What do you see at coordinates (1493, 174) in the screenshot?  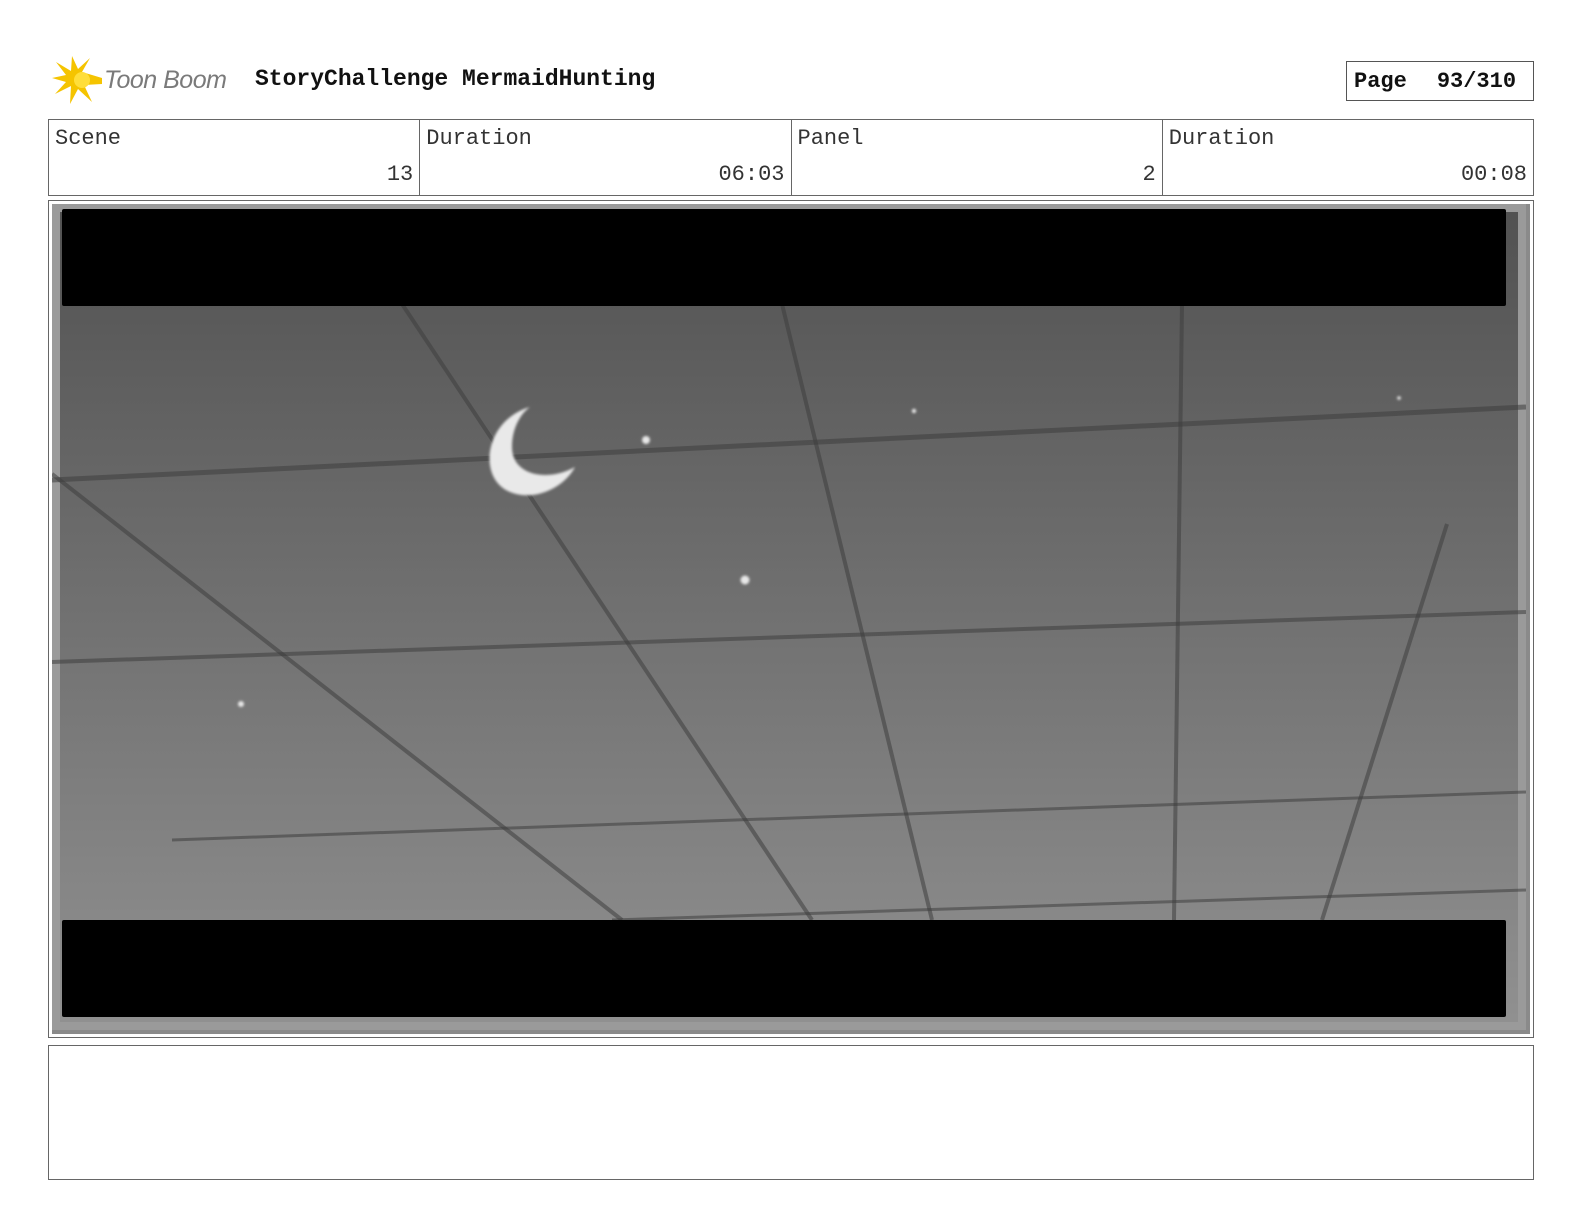 I see `panel-duration-value: 00:08` at bounding box center [1493, 174].